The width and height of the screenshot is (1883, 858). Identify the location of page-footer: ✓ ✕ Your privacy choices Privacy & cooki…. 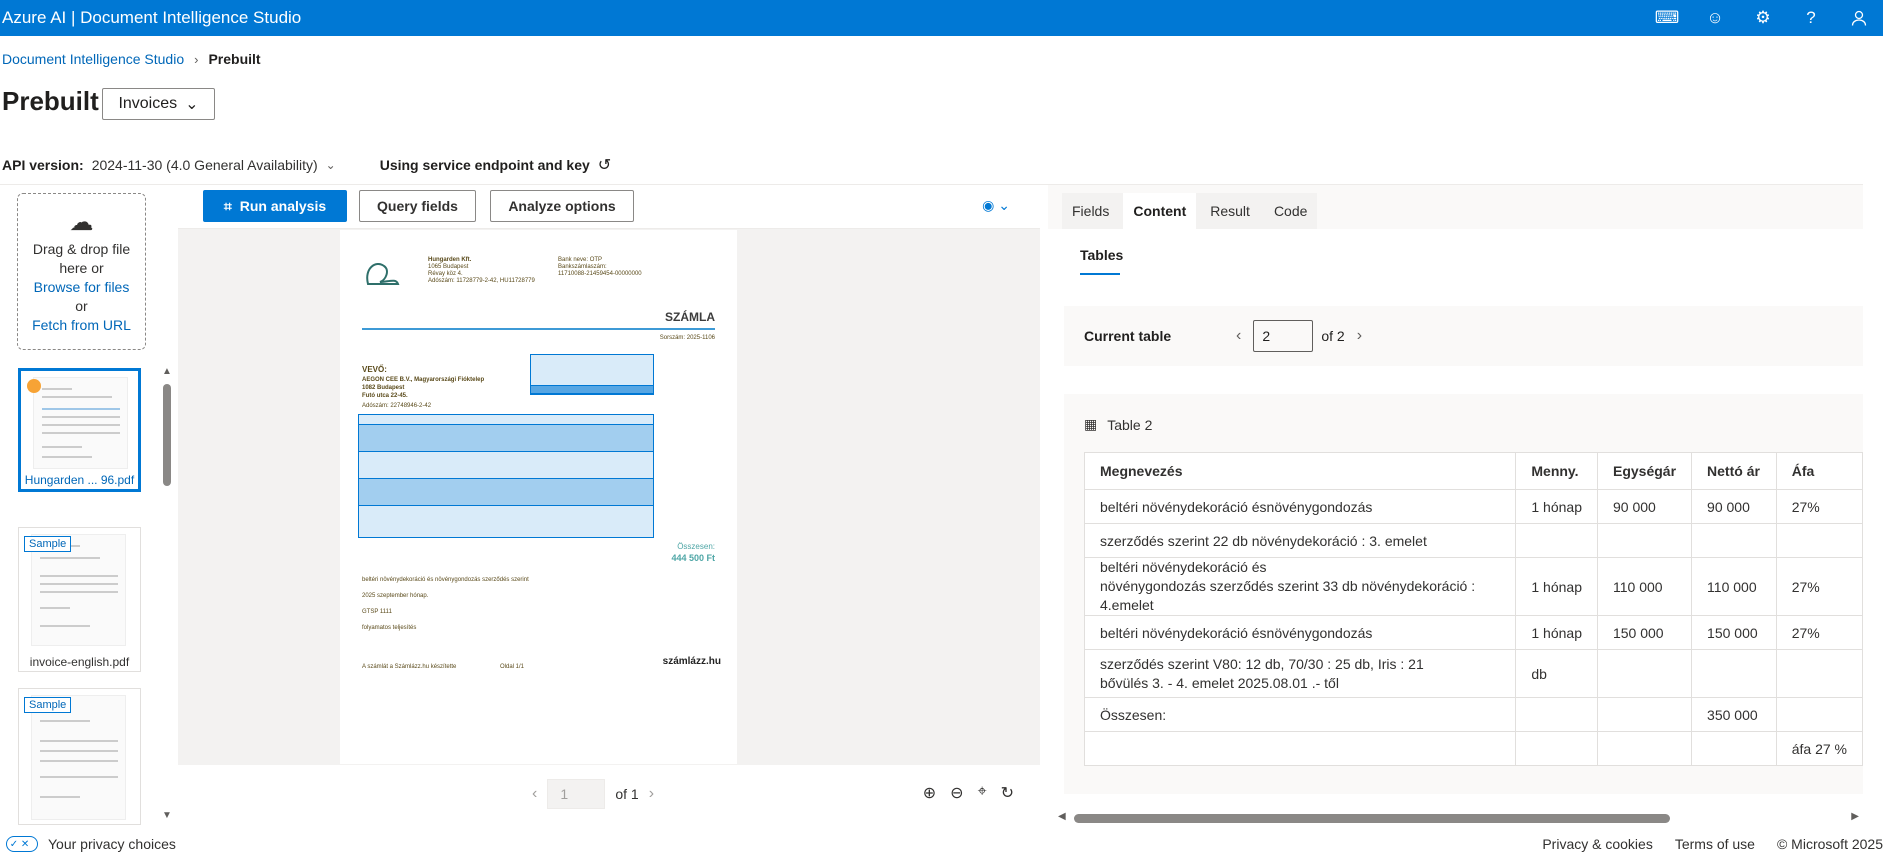
(941, 846).